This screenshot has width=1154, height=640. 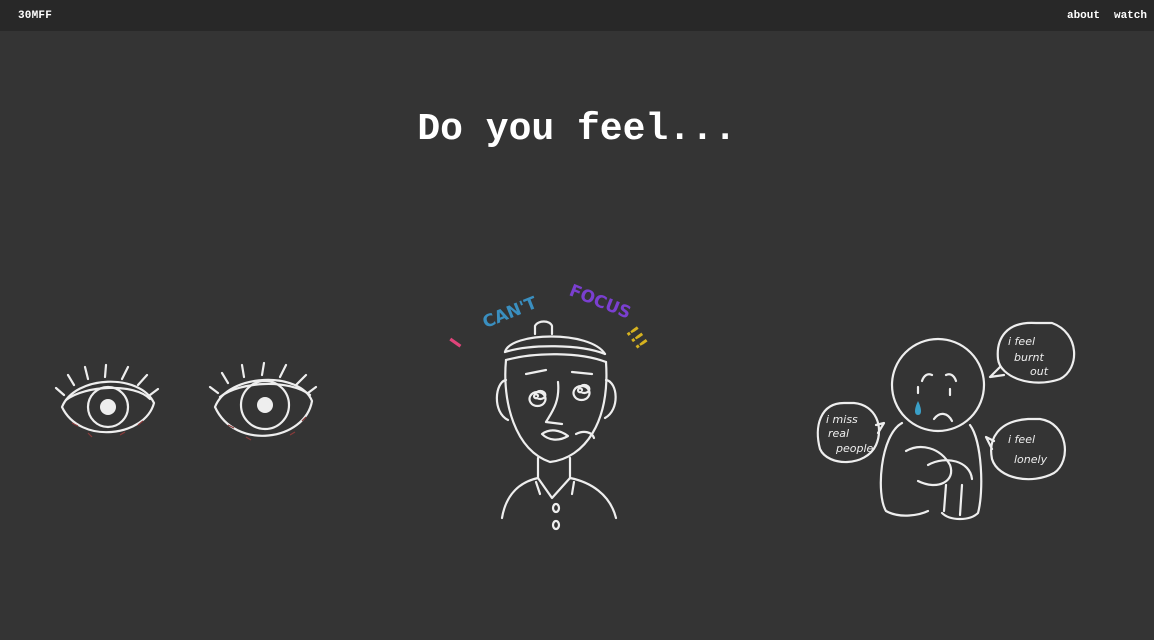 What do you see at coordinates (1031, 459) in the screenshot?
I see `bubble-line: lonely` at bounding box center [1031, 459].